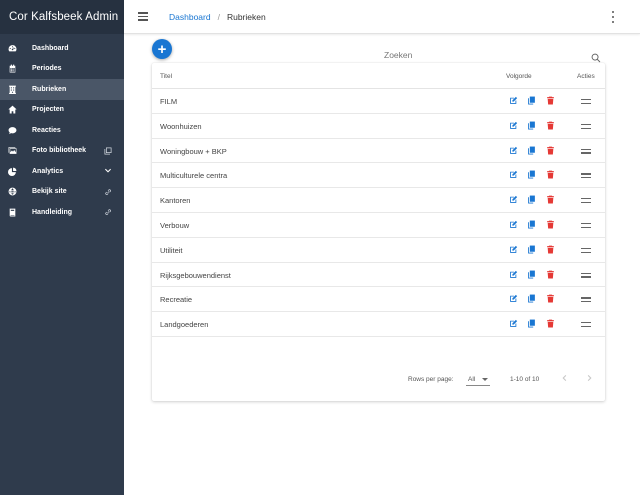 Image resolution: width=640 pixels, height=495 pixels. What do you see at coordinates (12, 89) in the screenshot?
I see `building-icon` at bounding box center [12, 89].